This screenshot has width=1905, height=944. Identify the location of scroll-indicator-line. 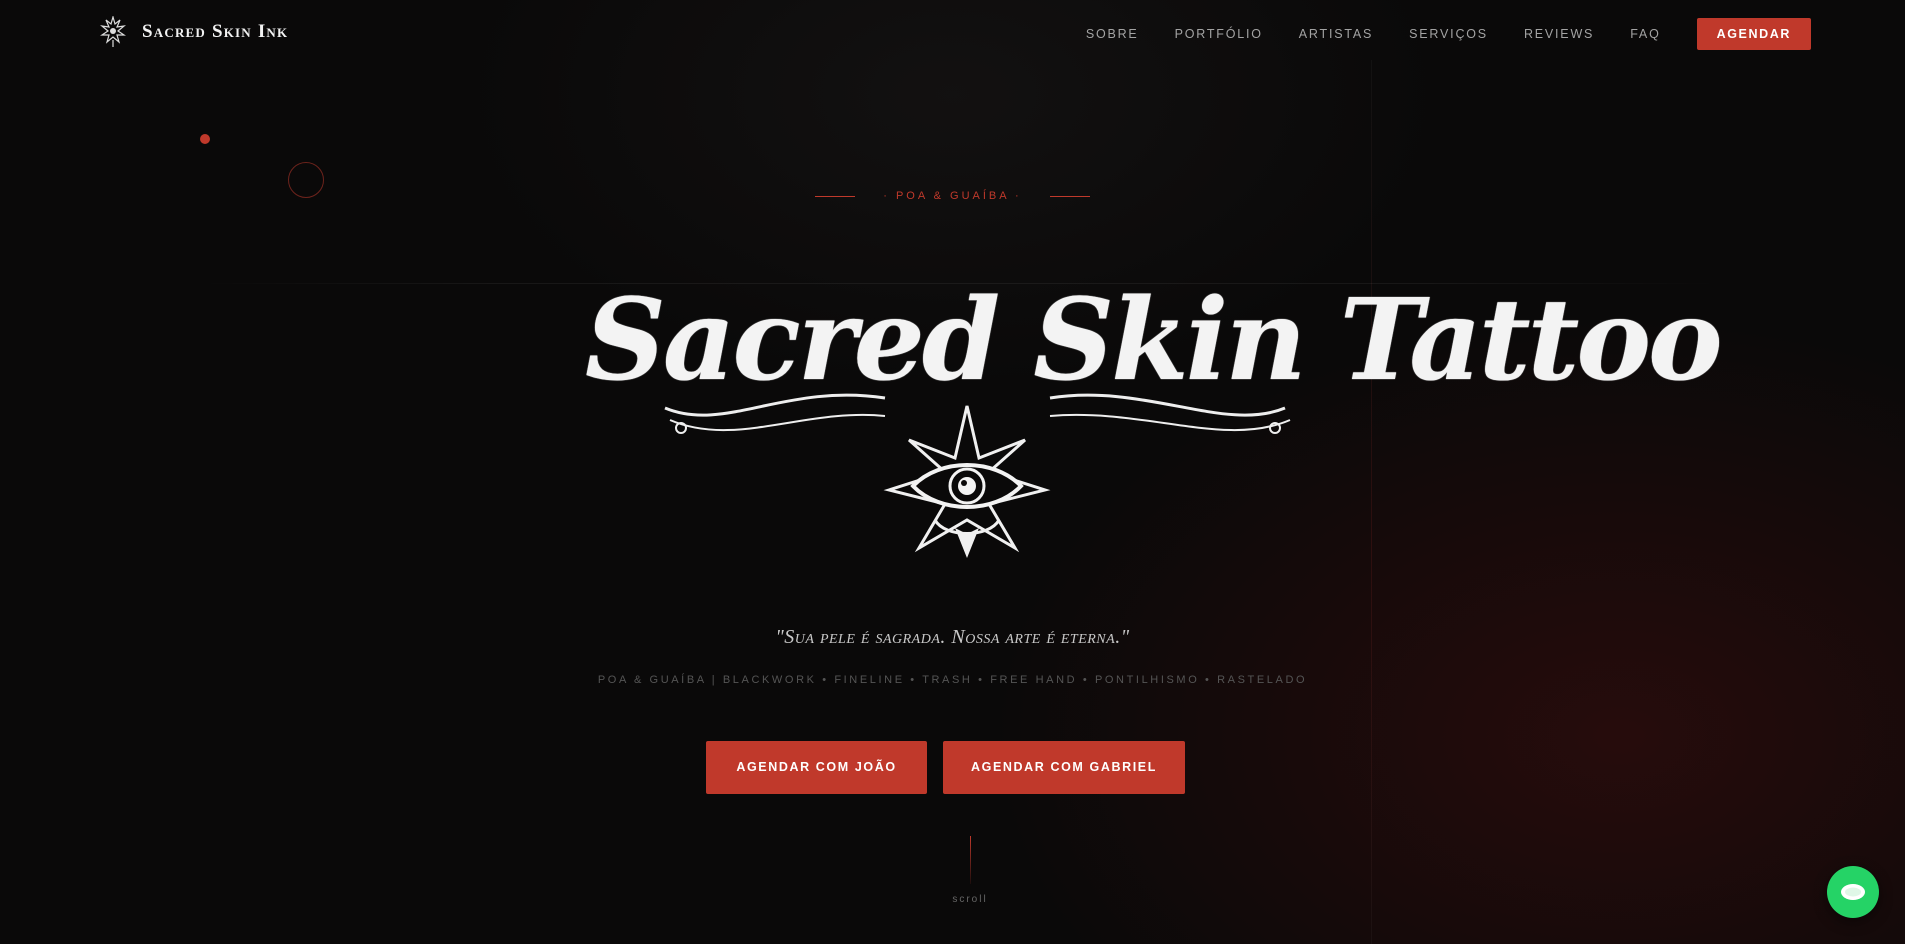
(970, 860).